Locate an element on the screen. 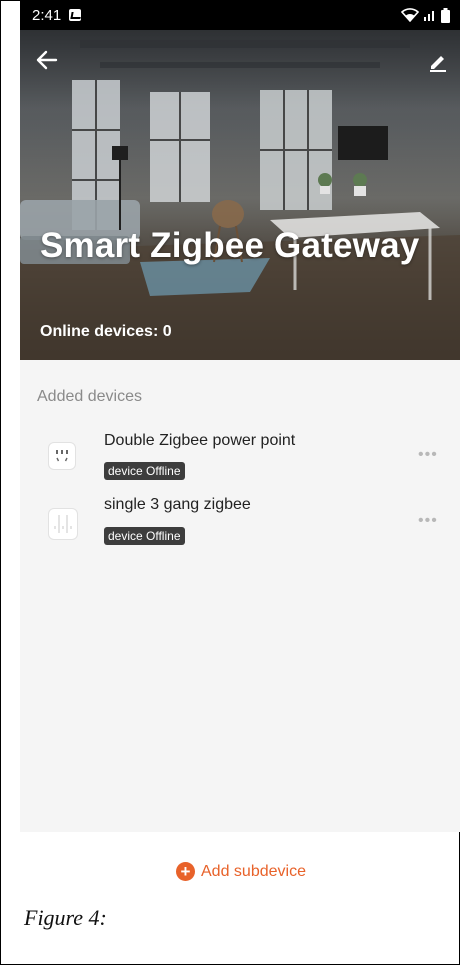 Image resolution: width=462 pixels, height=967 pixels. add-subdevice-label: Add subdevice is located at coordinates (253, 871).